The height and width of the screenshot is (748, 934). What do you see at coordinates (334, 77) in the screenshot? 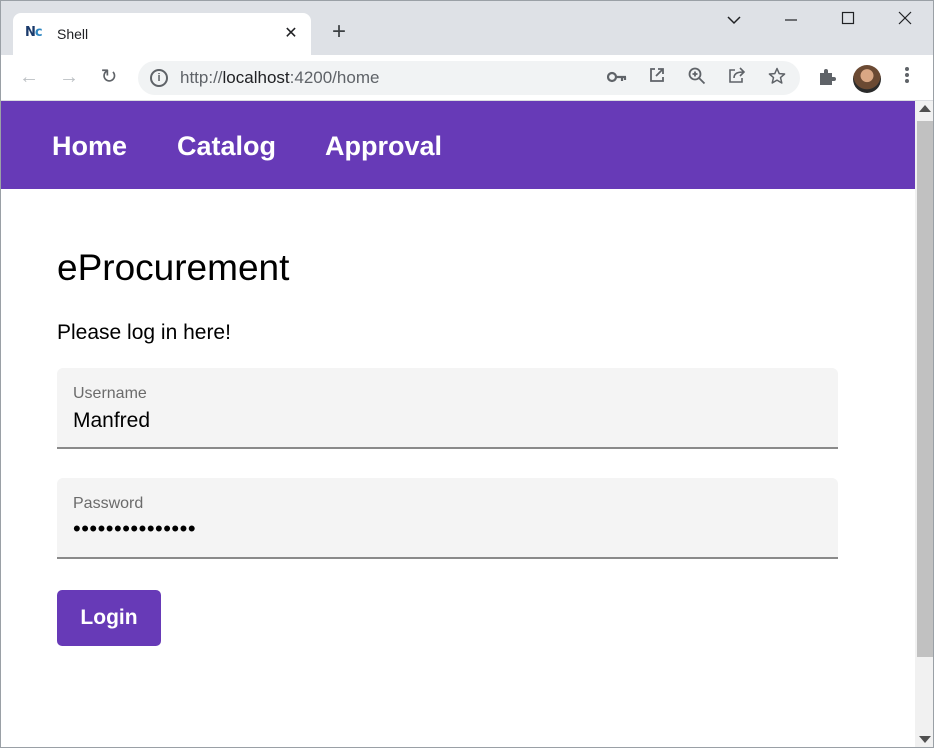
I see `url-path: :4200/home` at bounding box center [334, 77].